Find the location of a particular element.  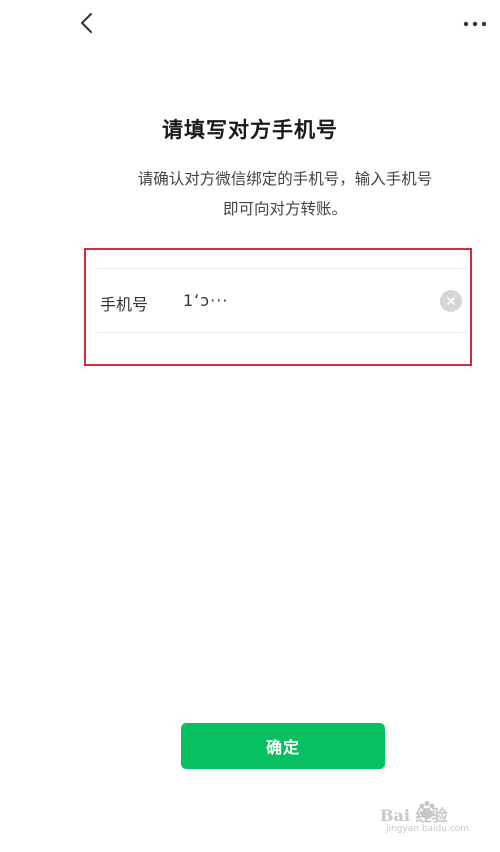

form-top-divider is located at coordinates (282, 268).